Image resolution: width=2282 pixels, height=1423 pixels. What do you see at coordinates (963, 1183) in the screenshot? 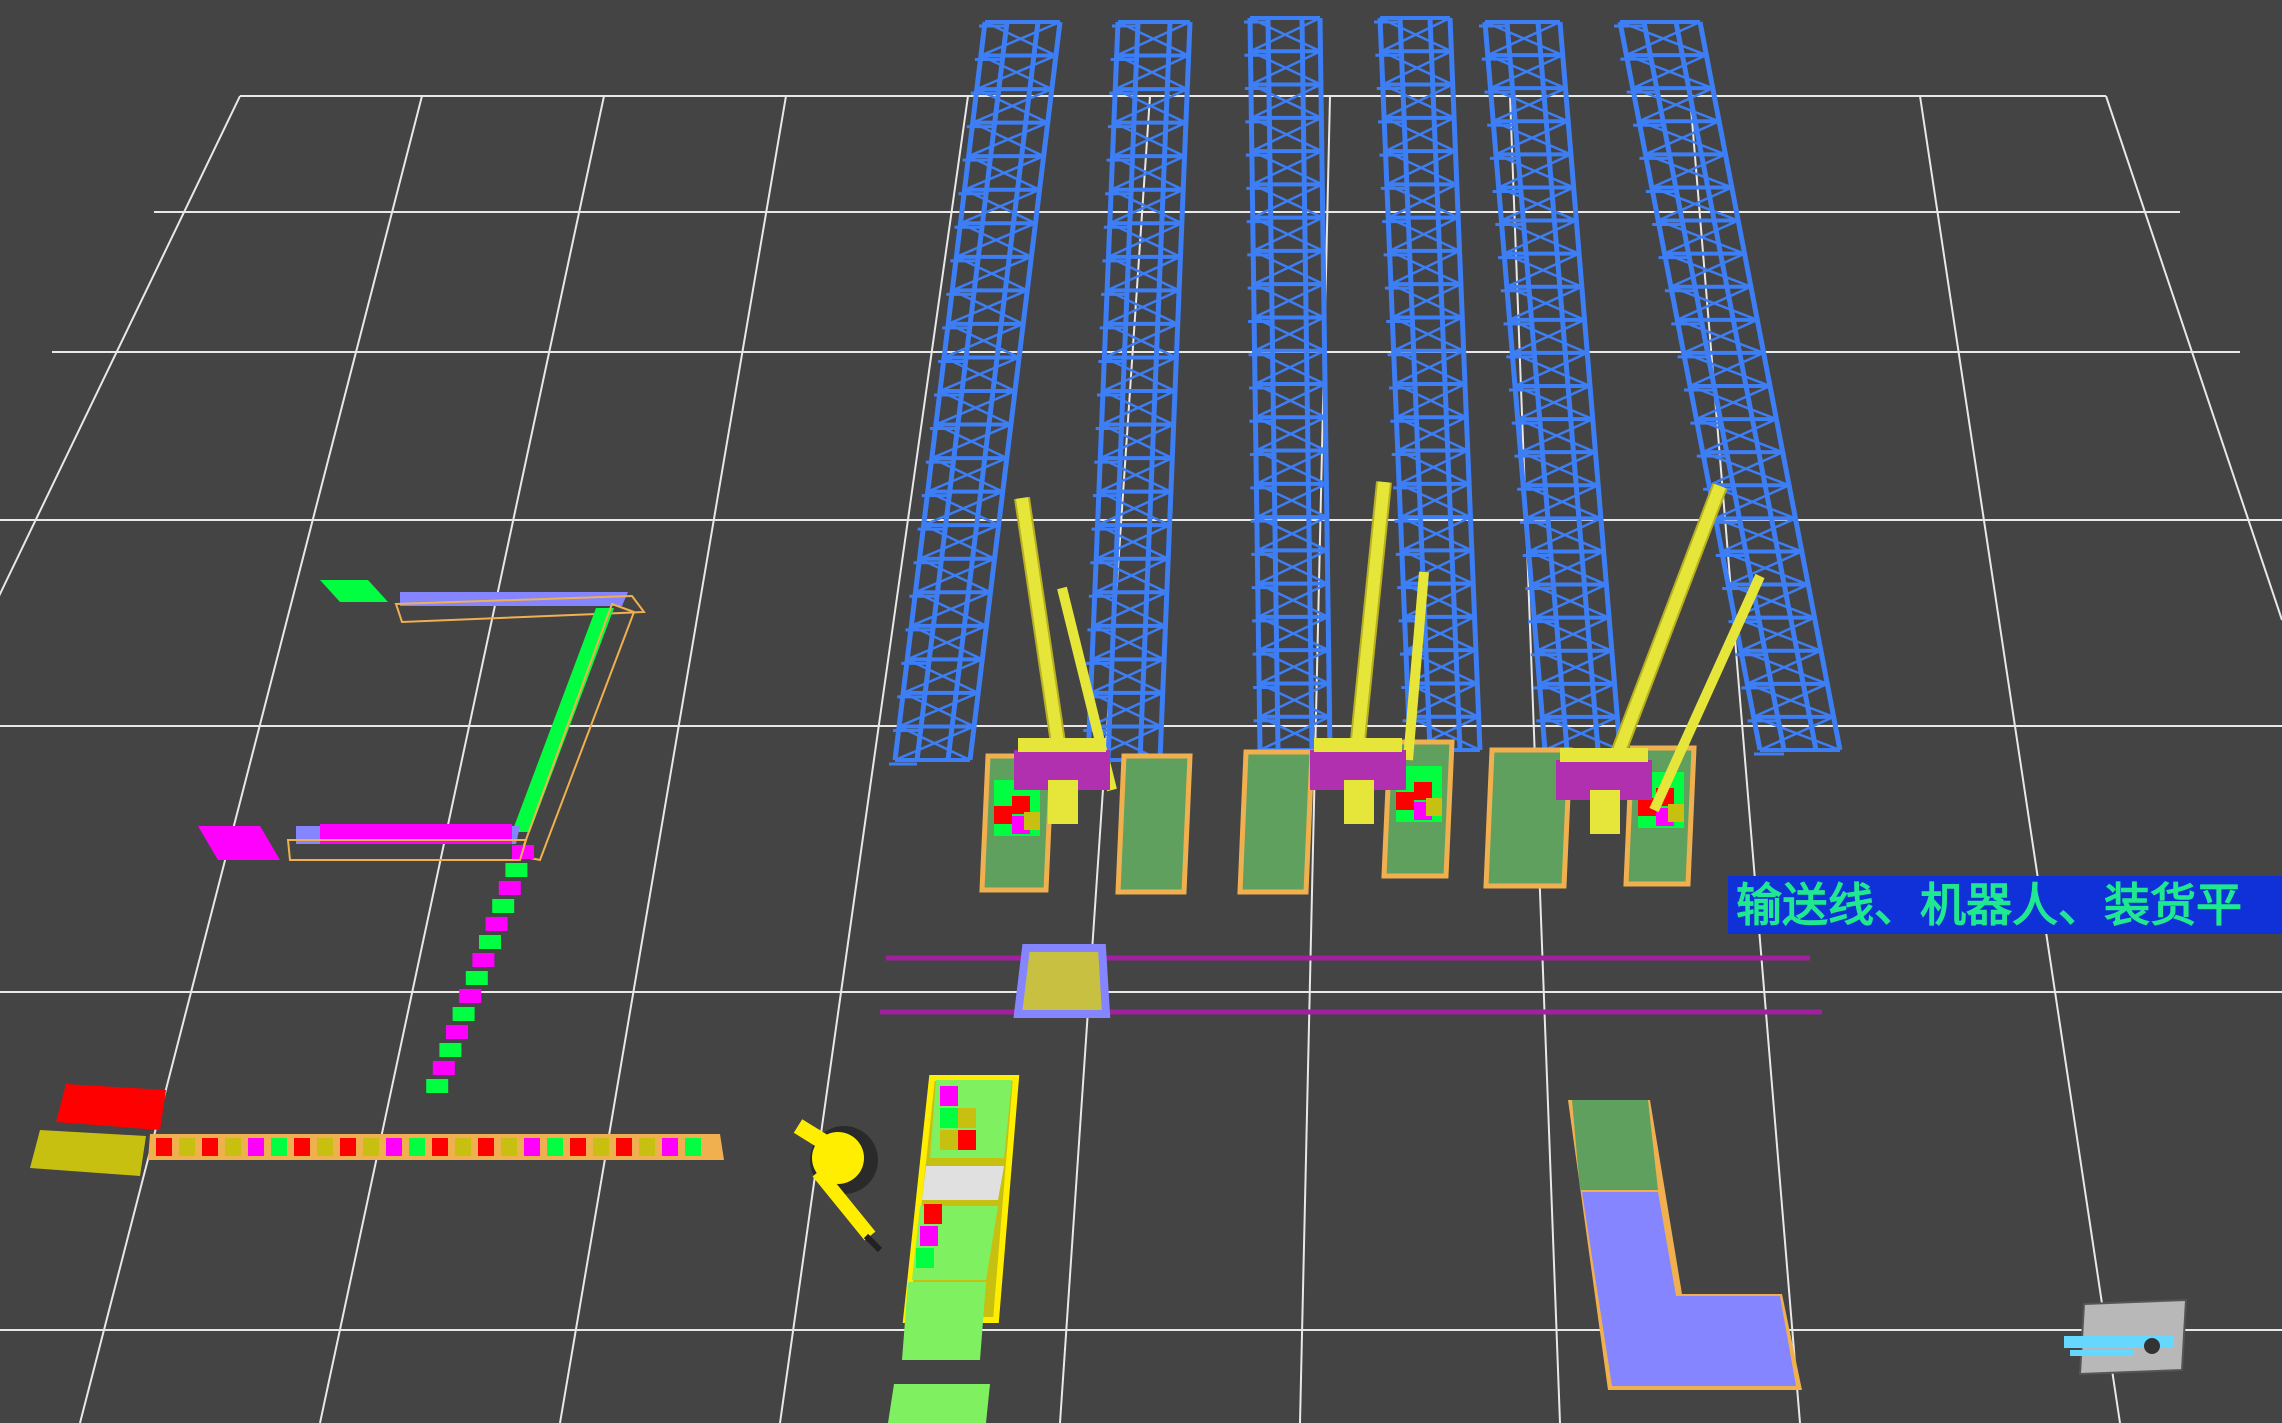
I see `packing-zone-white` at bounding box center [963, 1183].